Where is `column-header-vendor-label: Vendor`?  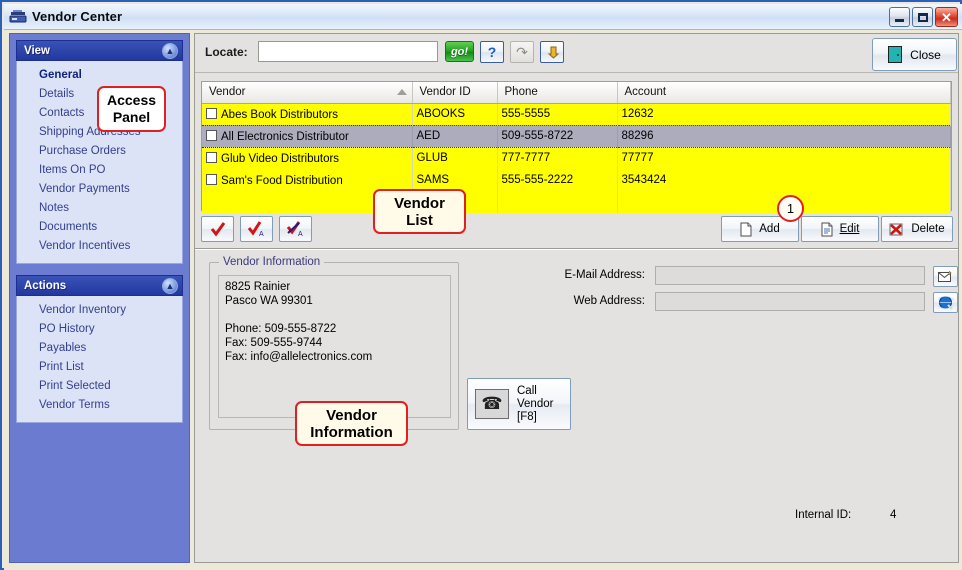
column-header-vendor-label: Vendor is located at coordinates (227, 92).